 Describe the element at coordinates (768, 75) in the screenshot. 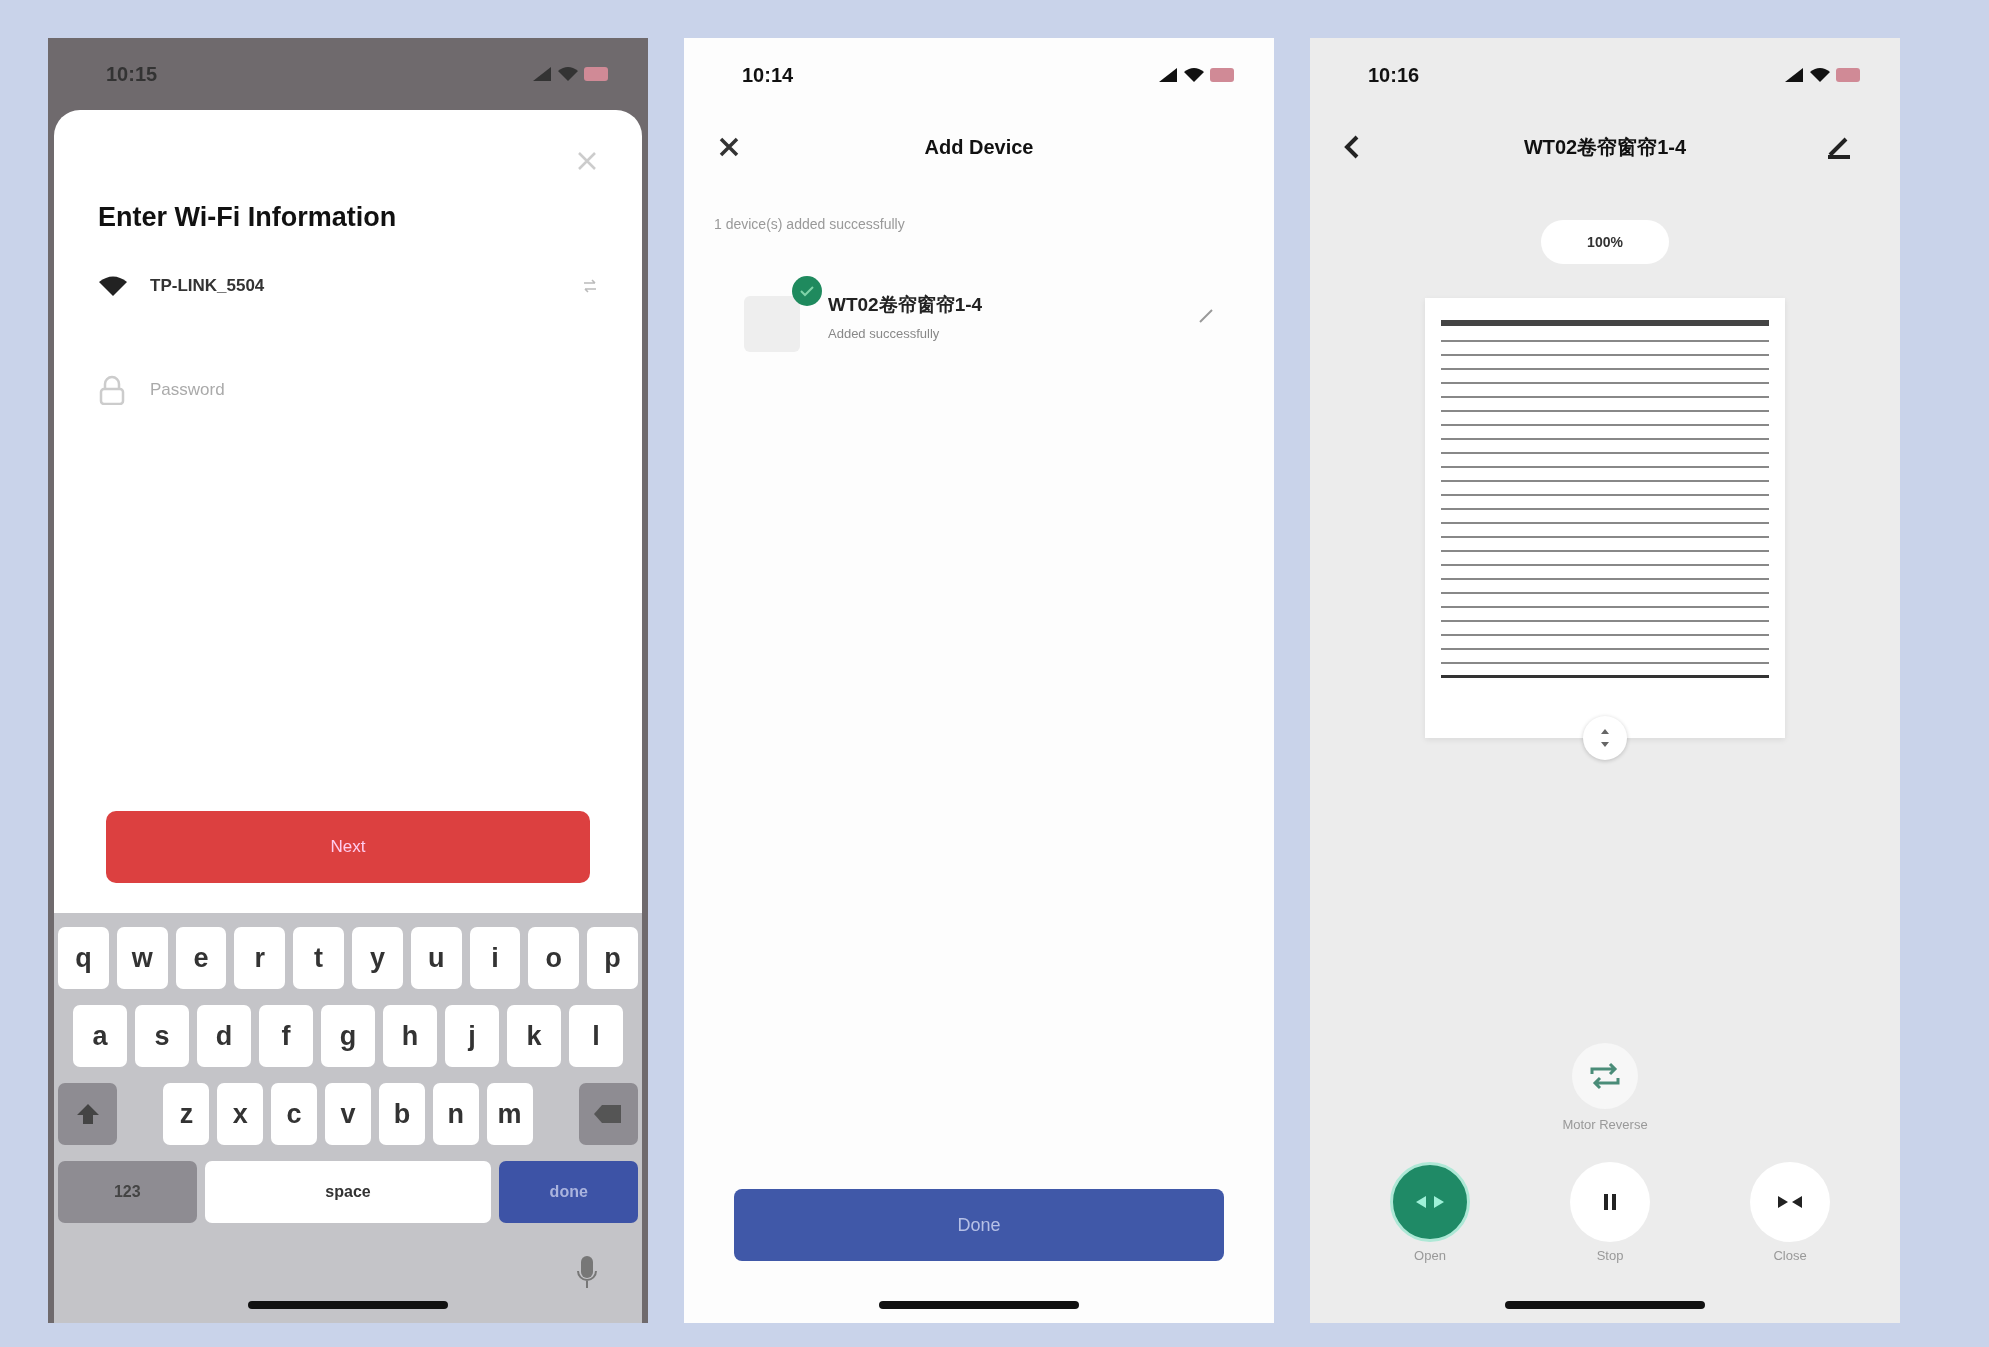

I see `status-time: 10:14` at that location.